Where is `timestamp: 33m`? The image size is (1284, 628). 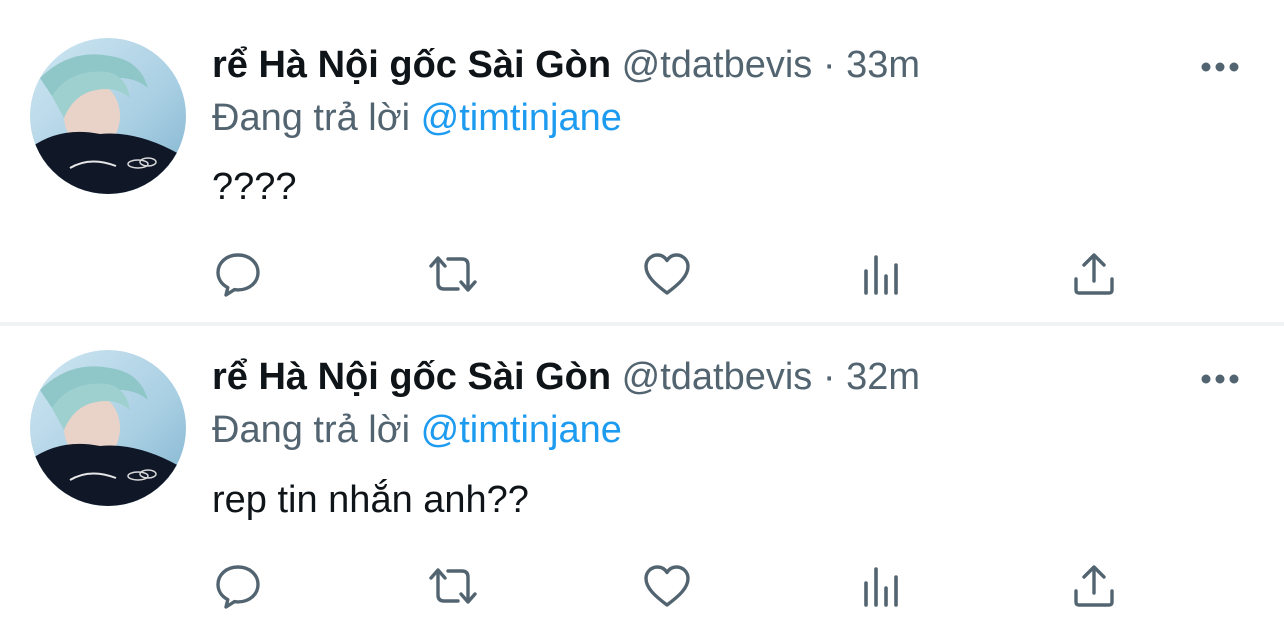
timestamp: 33m is located at coordinates (883, 65).